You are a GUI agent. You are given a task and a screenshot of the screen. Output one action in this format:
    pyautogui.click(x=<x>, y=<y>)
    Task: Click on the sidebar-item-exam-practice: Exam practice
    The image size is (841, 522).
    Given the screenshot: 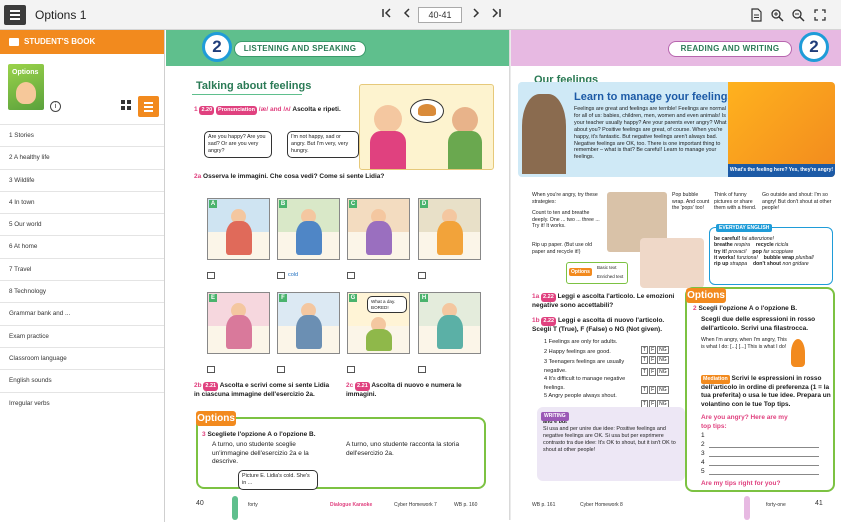 What is the action you would take?
    pyautogui.click(x=82, y=335)
    